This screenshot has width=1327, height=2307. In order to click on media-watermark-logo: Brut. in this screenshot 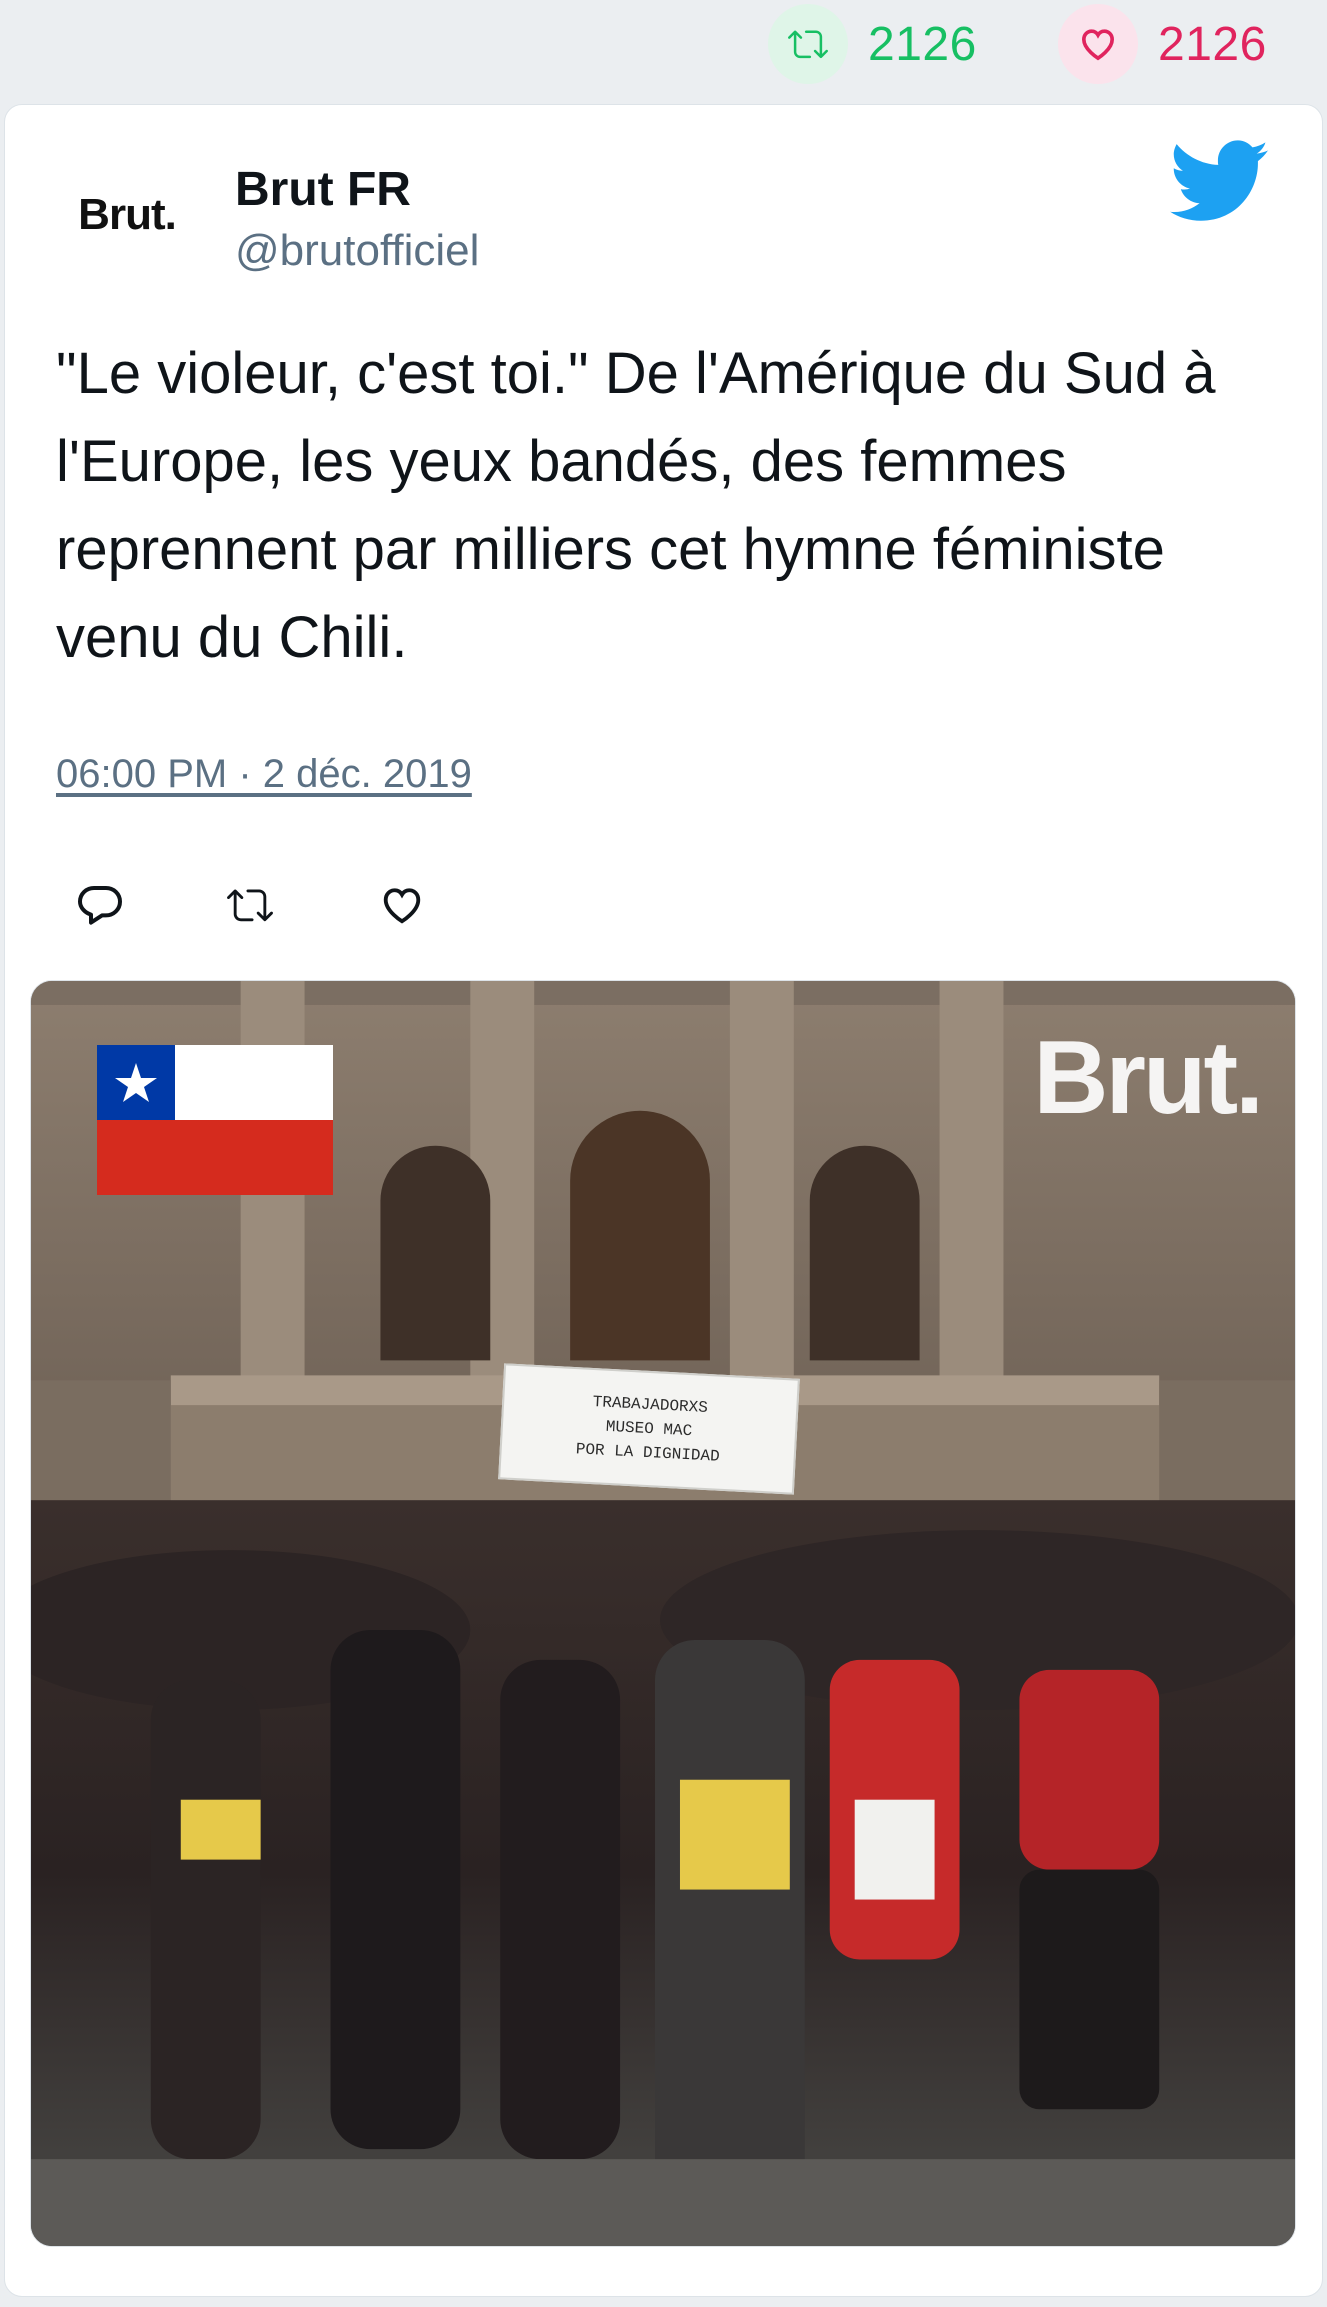, I will do `click(1148, 1078)`.